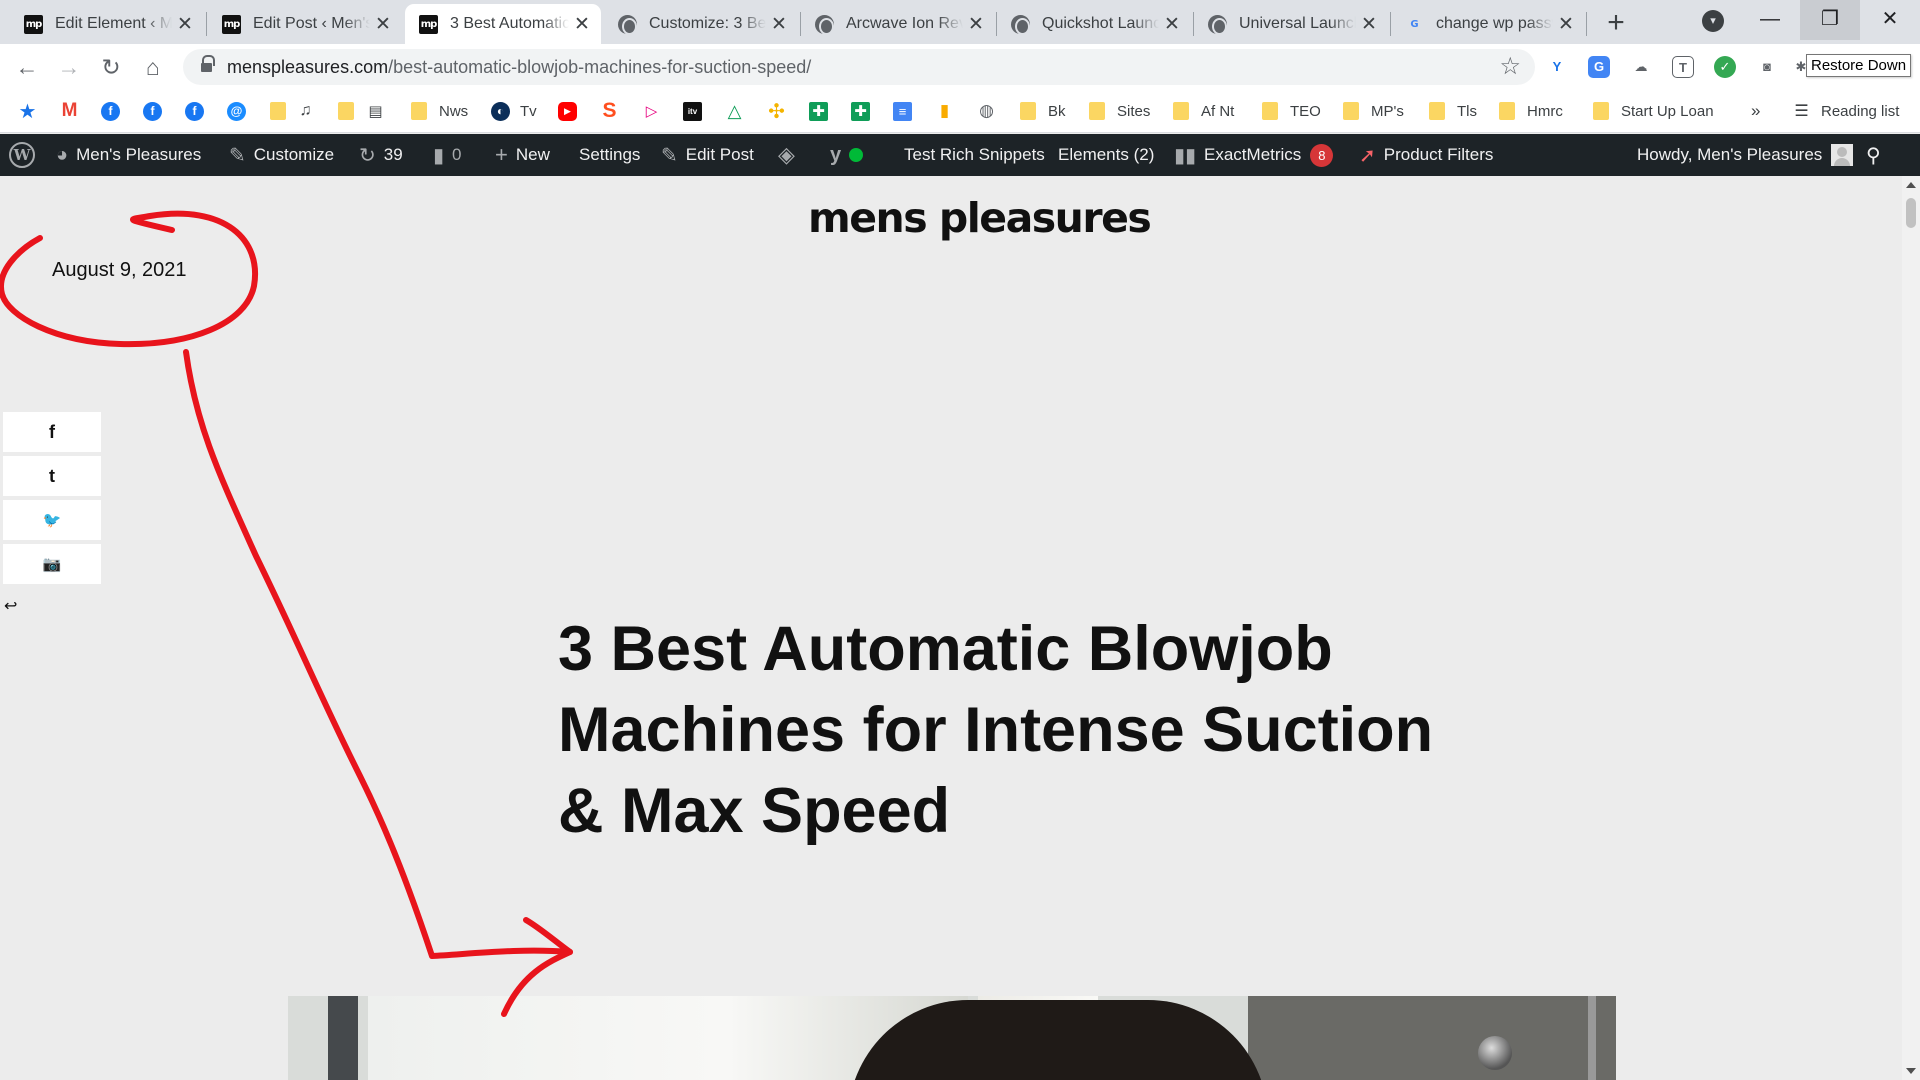  What do you see at coordinates (692, 111) in the screenshot?
I see `bookmark-item: itv` at bounding box center [692, 111].